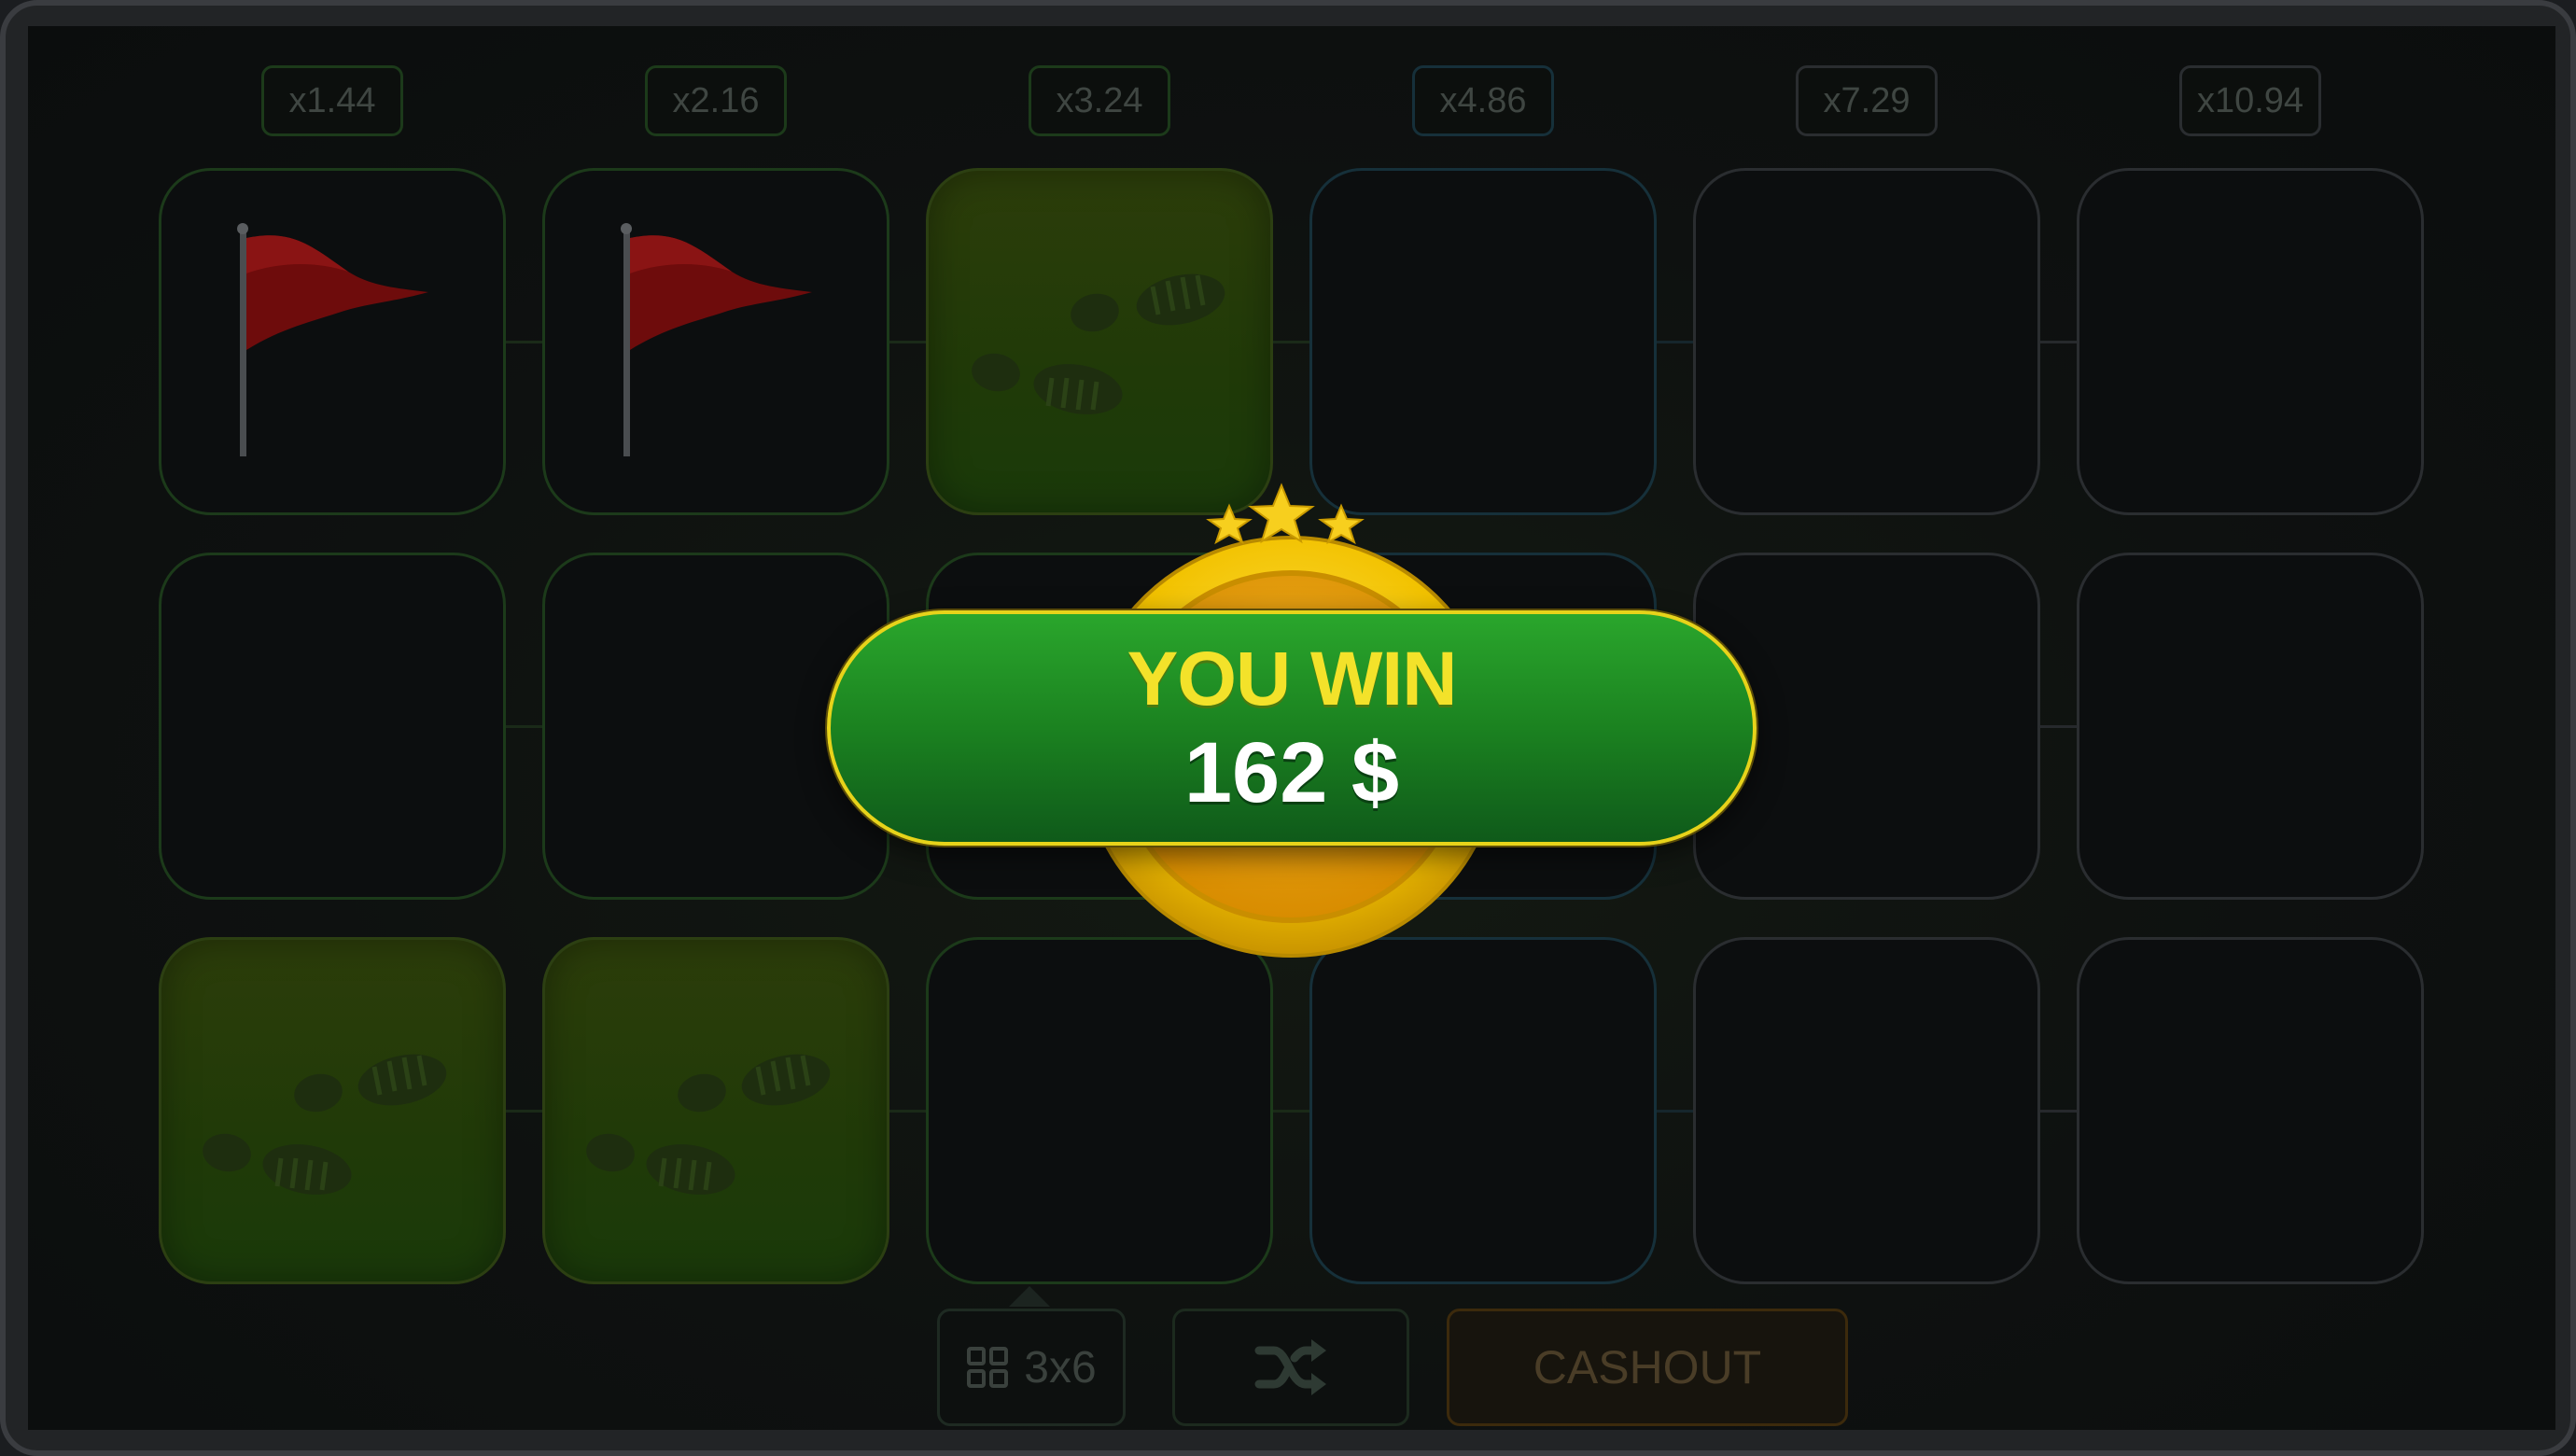  Describe the element at coordinates (1292, 679) in the screenshot. I see `win-title: YOU WIN` at that location.